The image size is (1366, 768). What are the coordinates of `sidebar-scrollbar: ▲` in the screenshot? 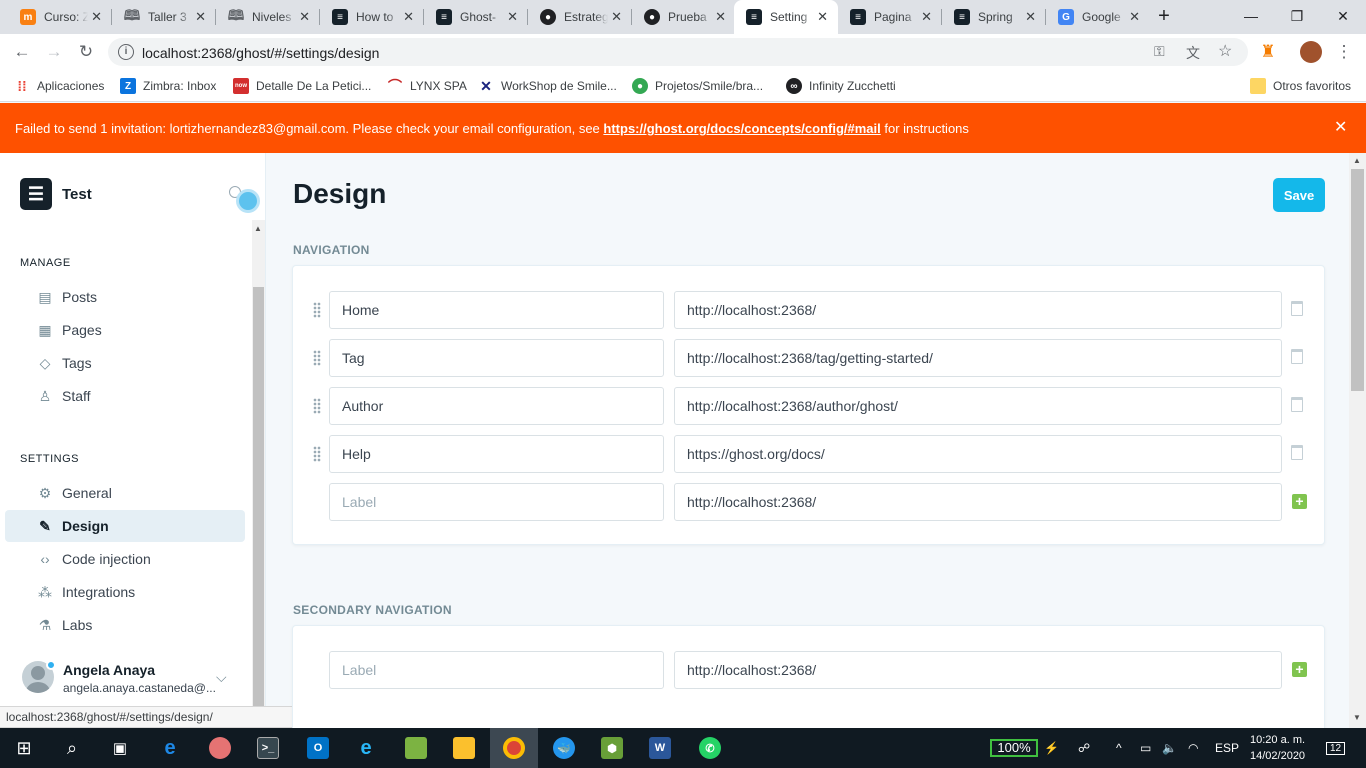 It's located at (258, 463).